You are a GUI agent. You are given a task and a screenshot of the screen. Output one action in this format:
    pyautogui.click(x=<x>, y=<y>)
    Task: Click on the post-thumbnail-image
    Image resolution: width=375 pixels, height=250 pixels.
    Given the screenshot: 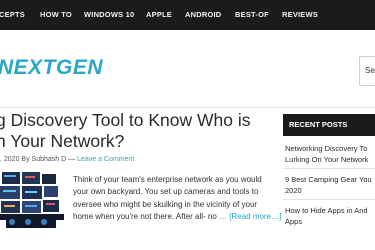 What is the action you would take?
    pyautogui.click(x=32, y=201)
    